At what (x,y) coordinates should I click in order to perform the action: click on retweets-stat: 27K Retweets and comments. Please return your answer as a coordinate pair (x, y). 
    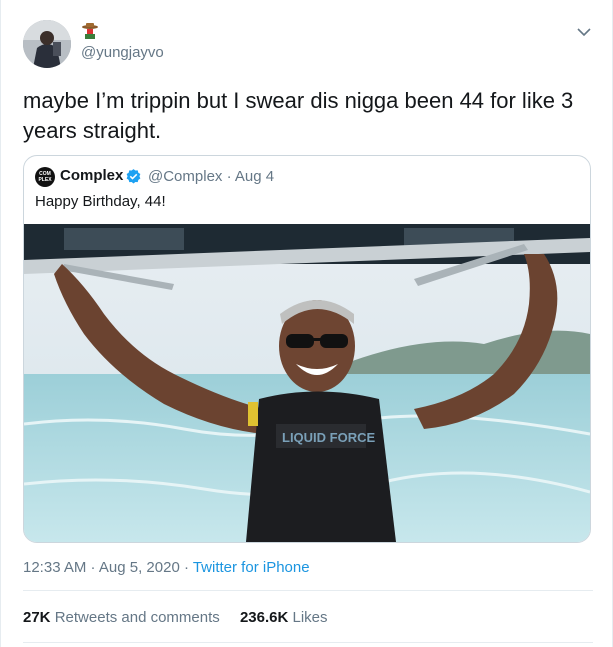
    Looking at the image, I should click on (121, 617).